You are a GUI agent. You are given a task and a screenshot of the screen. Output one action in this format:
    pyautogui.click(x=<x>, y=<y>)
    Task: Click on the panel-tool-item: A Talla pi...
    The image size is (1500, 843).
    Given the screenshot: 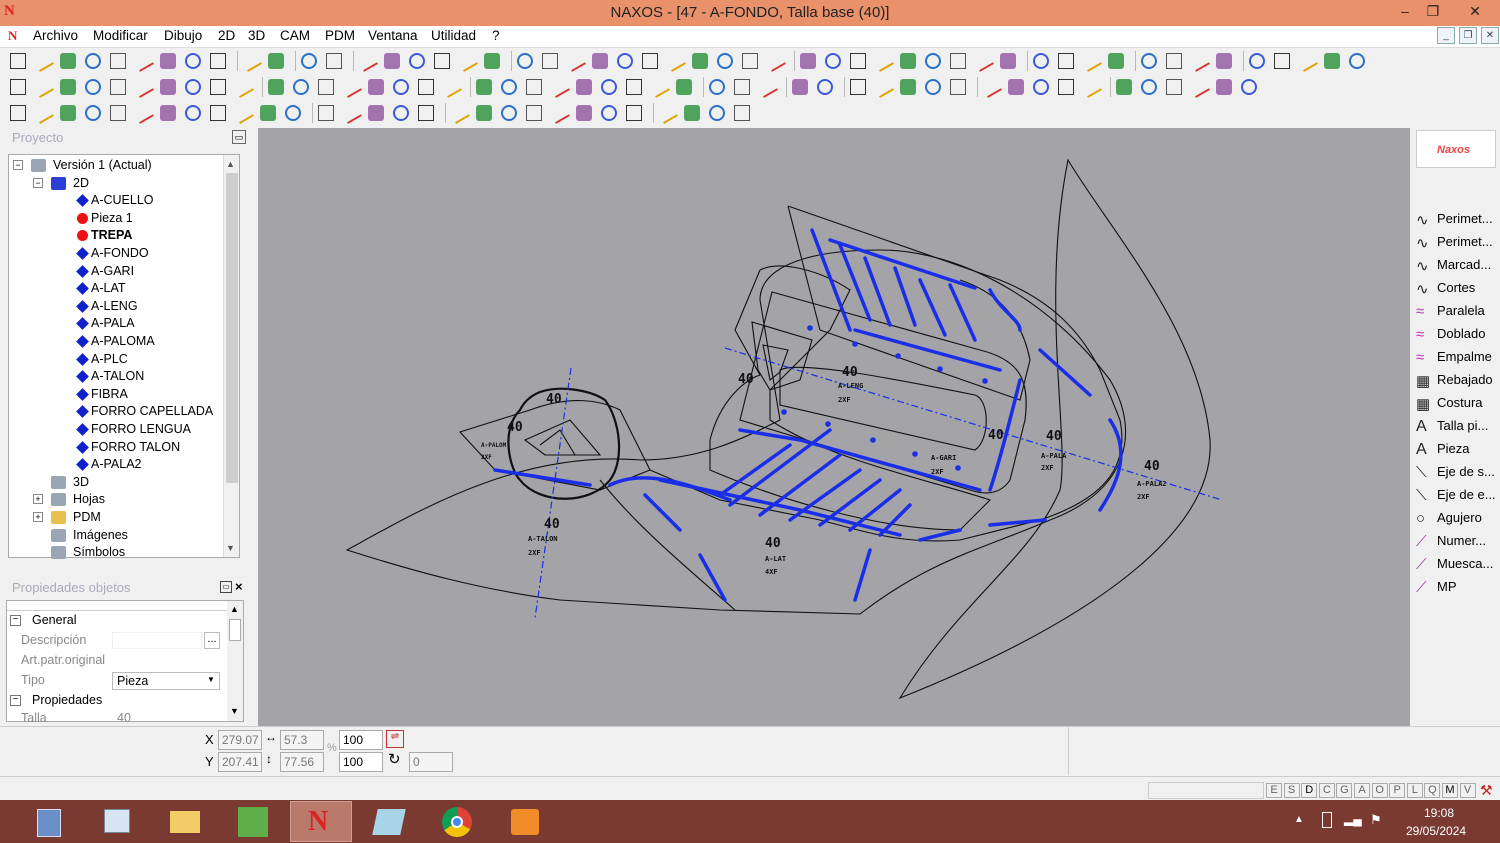 What is the action you would take?
    pyautogui.click(x=1458, y=427)
    